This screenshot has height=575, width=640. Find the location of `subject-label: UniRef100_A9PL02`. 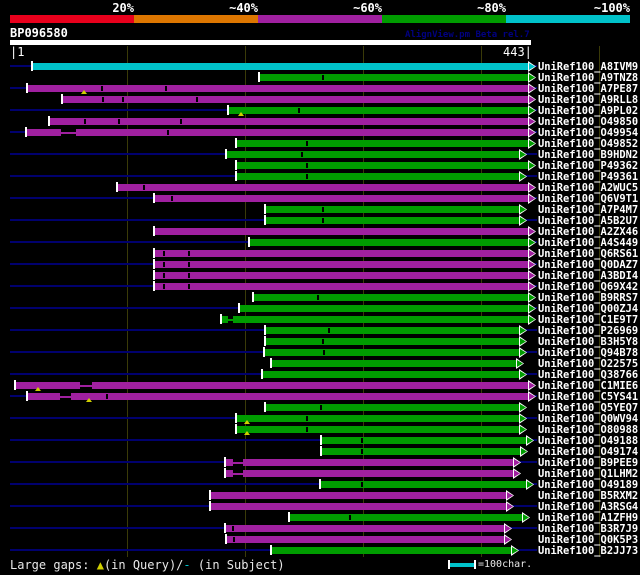

subject-label: UniRef100_A9PL02 is located at coordinates (588, 111).